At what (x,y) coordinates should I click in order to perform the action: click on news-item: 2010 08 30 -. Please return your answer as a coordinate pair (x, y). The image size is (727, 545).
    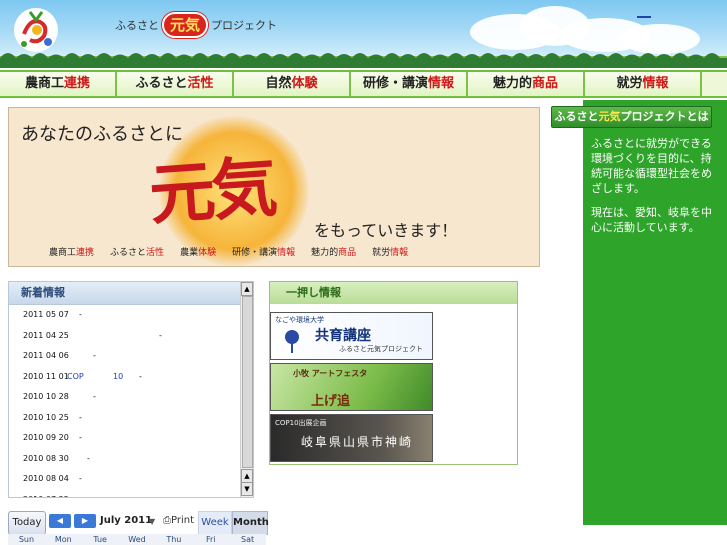
    Looking at the image, I should click on (123, 459).